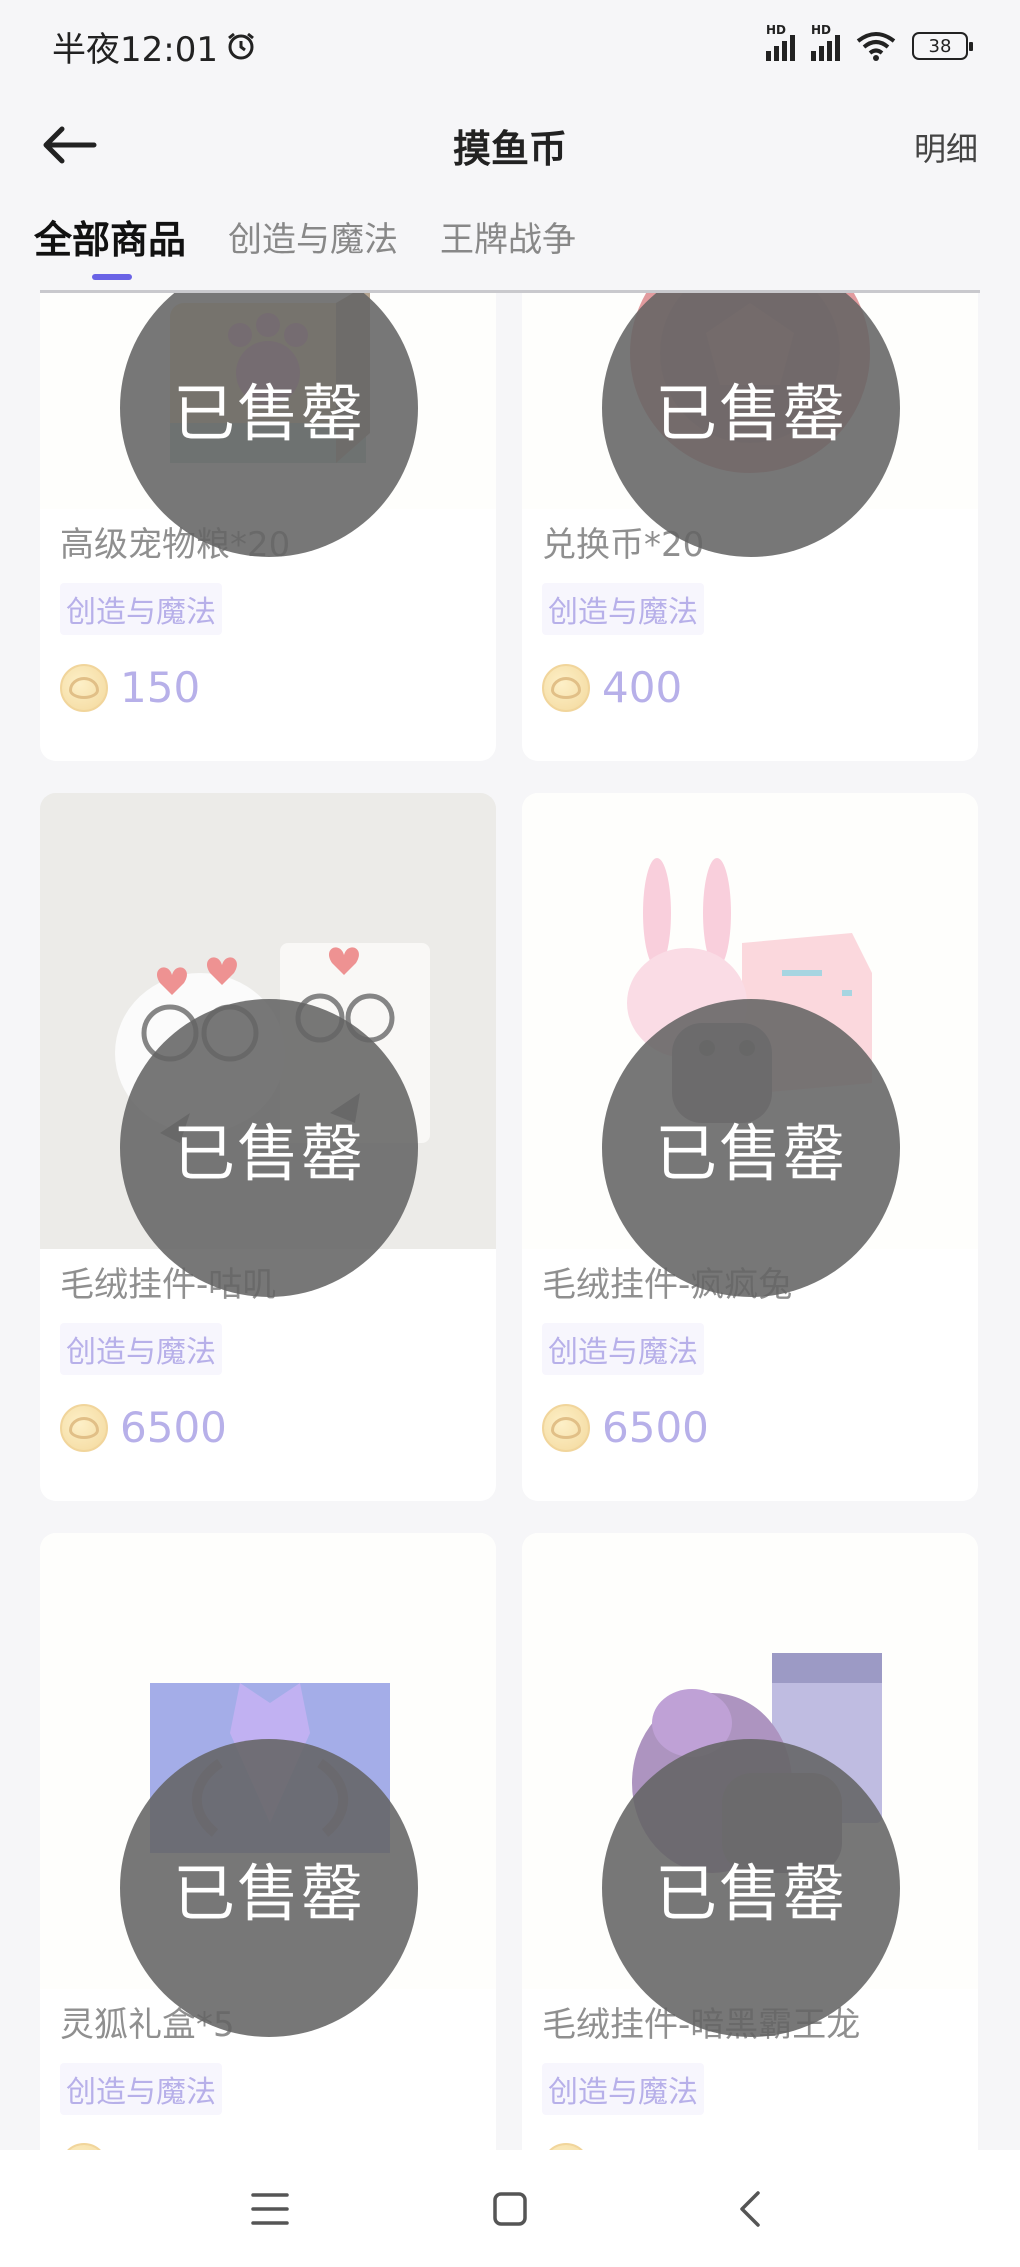 The width and height of the screenshot is (1020, 2267). I want to click on signal-icon: HD, so click(780, 42).